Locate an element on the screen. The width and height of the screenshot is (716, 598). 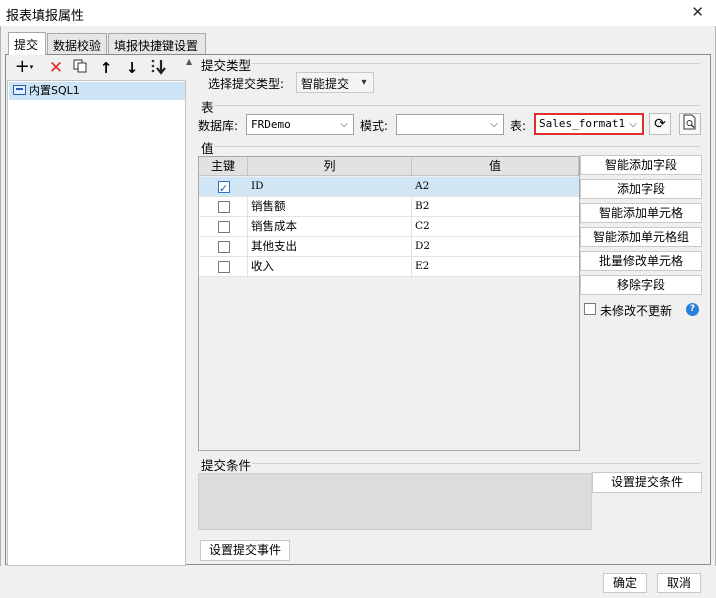
value-cell: B2 is located at coordinates (422, 206).